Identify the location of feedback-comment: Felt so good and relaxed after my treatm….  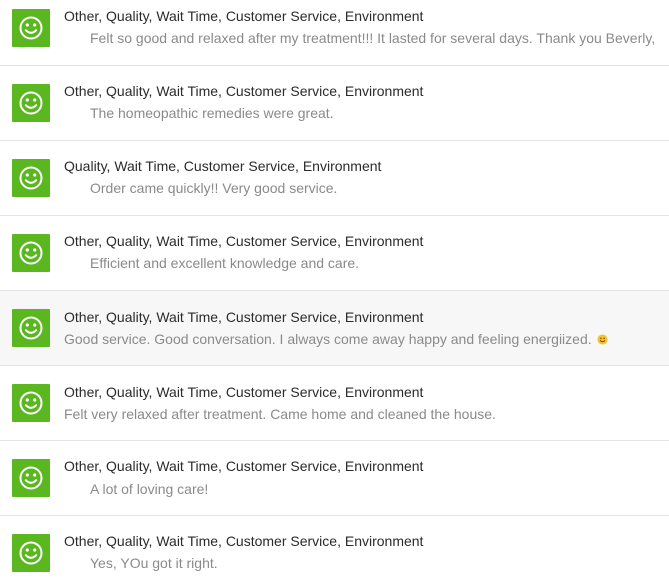
(373, 38).